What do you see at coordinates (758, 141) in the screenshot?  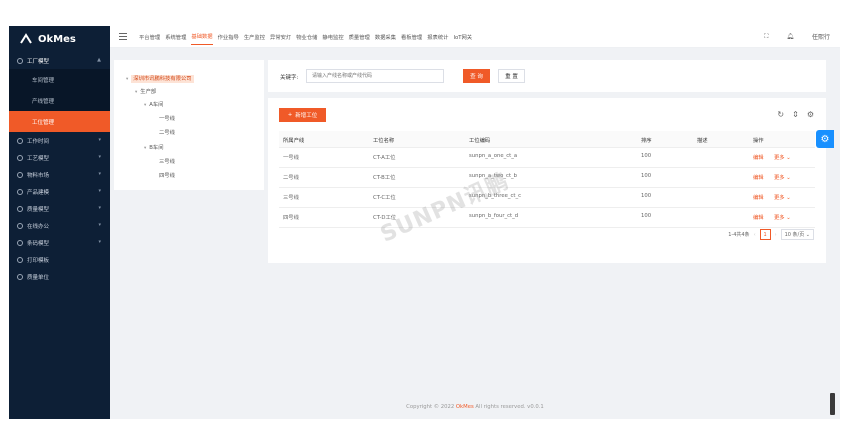 I see `column-header: 操作` at bounding box center [758, 141].